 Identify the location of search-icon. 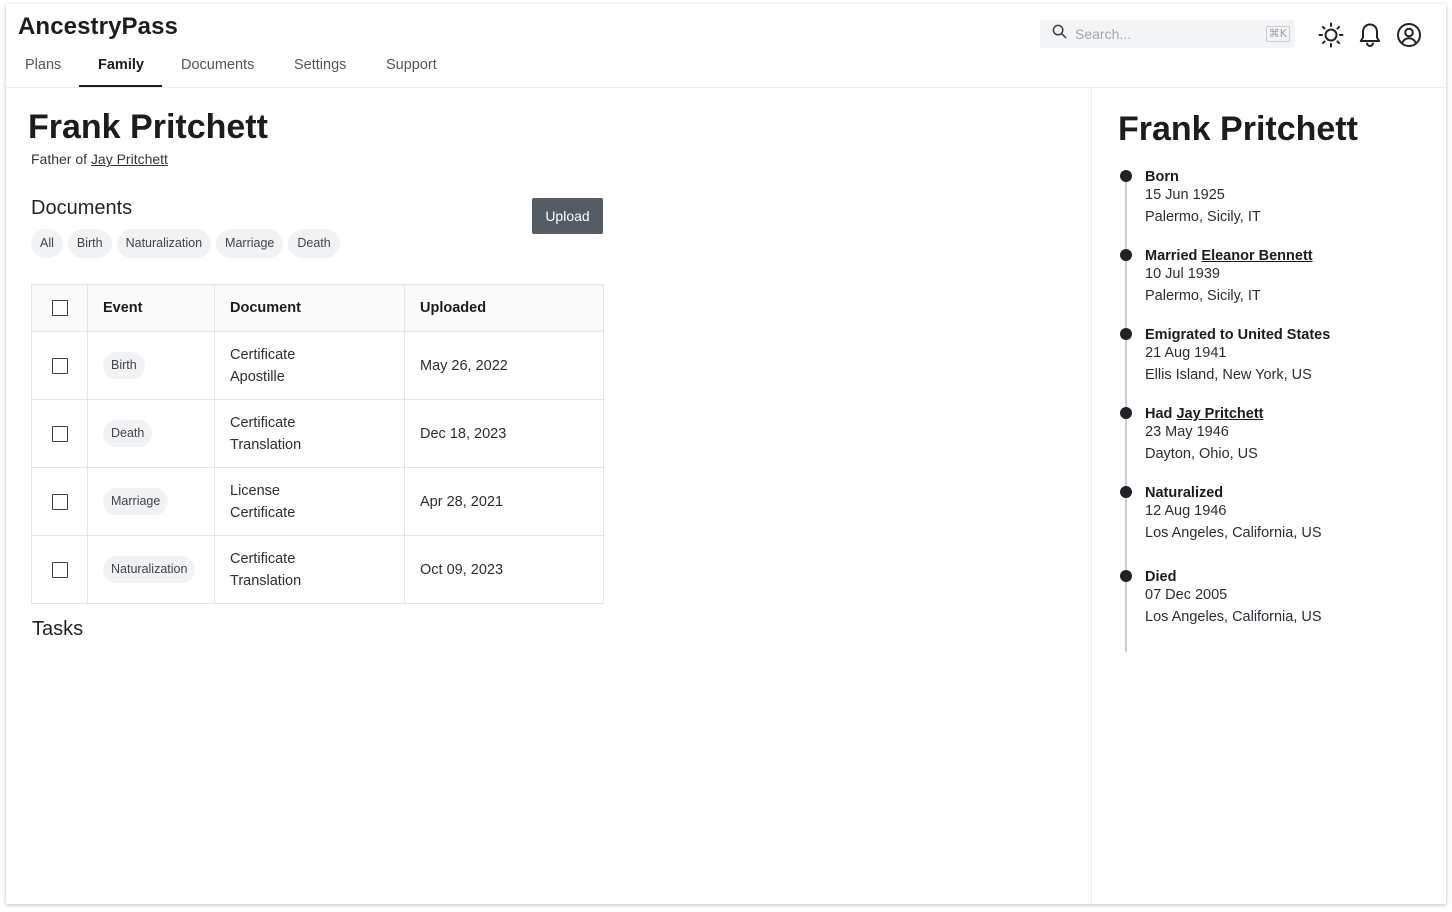
(1059, 34).